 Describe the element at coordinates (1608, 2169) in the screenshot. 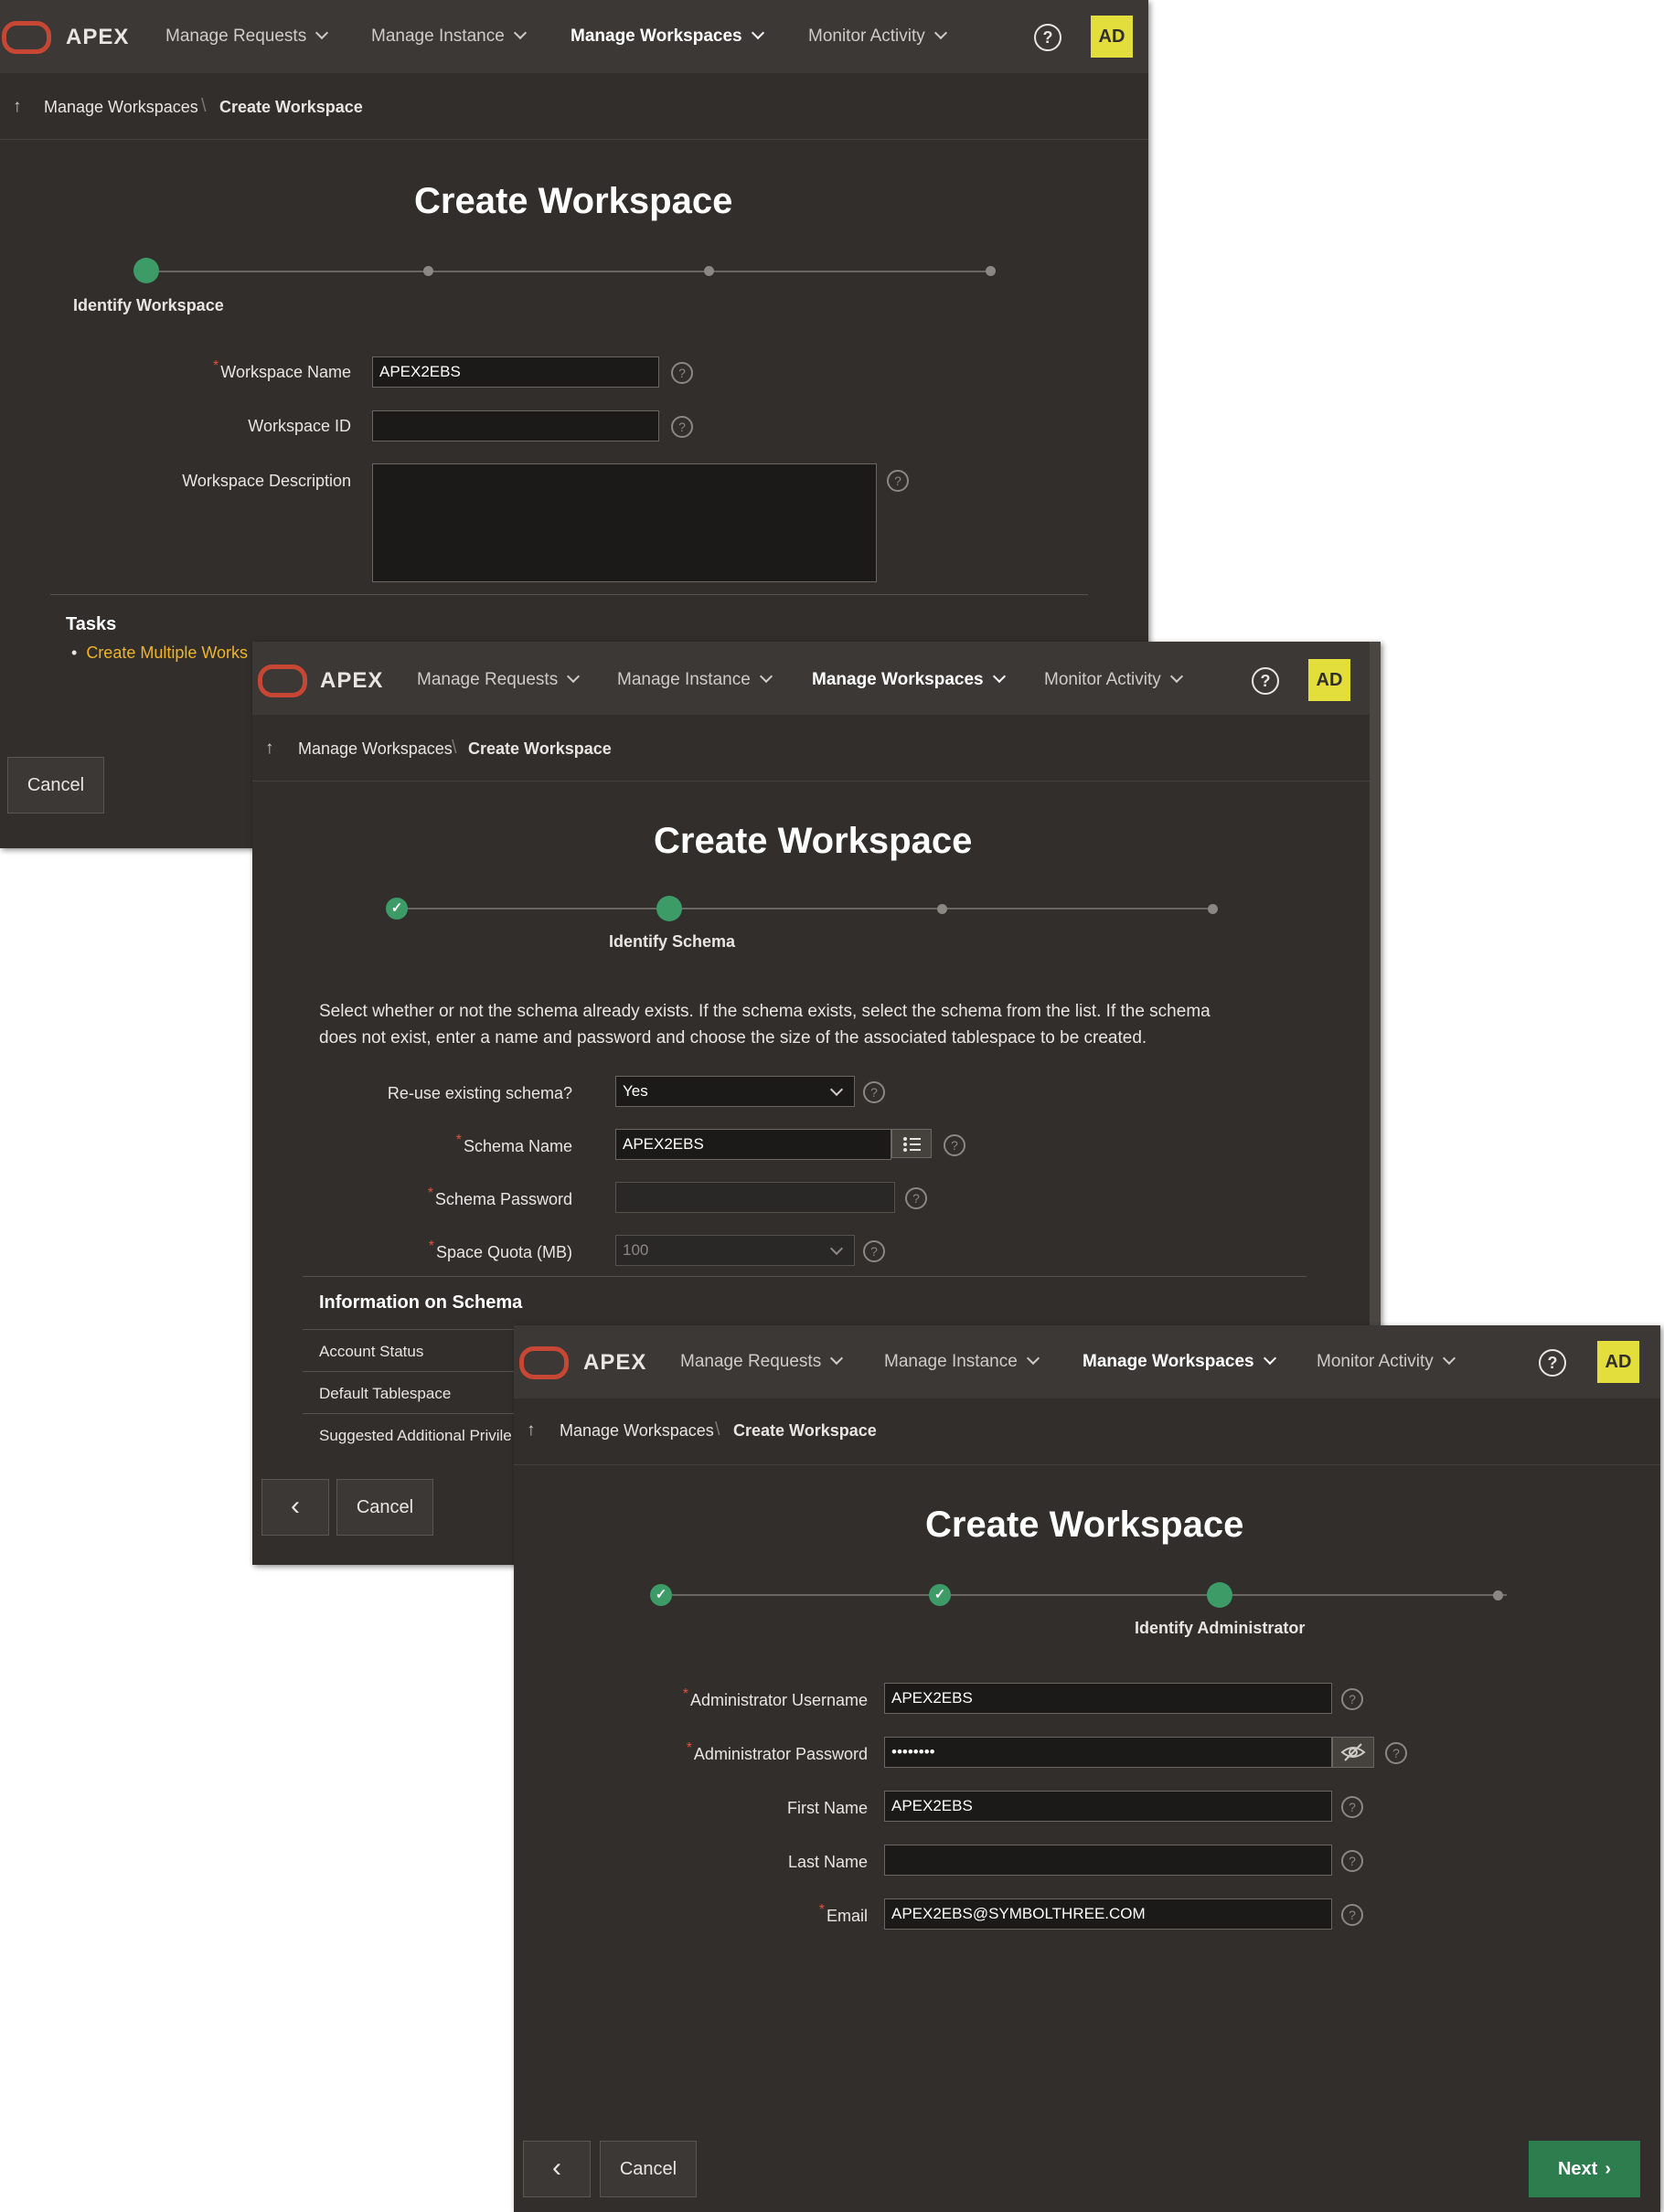

I see `chevron-right-icon: ›` at that location.